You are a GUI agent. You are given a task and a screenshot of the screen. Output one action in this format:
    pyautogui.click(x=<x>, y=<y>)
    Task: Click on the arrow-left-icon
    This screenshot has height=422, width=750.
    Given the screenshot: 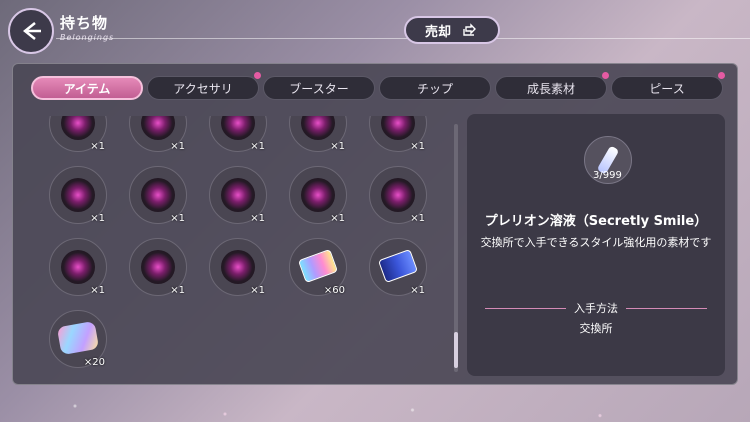 What is the action you would take?
    pyautogui.click(x=31, y=31)
    